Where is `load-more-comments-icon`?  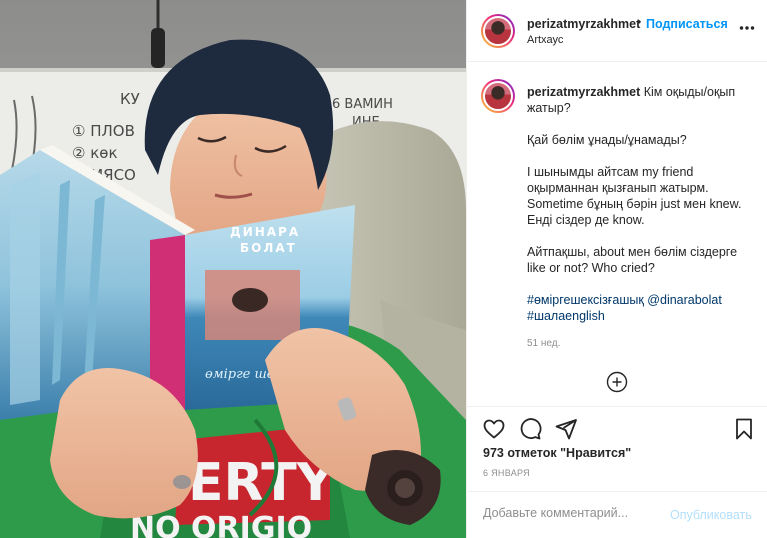
load-more-comments-icon is located at coordinates (617, 384).